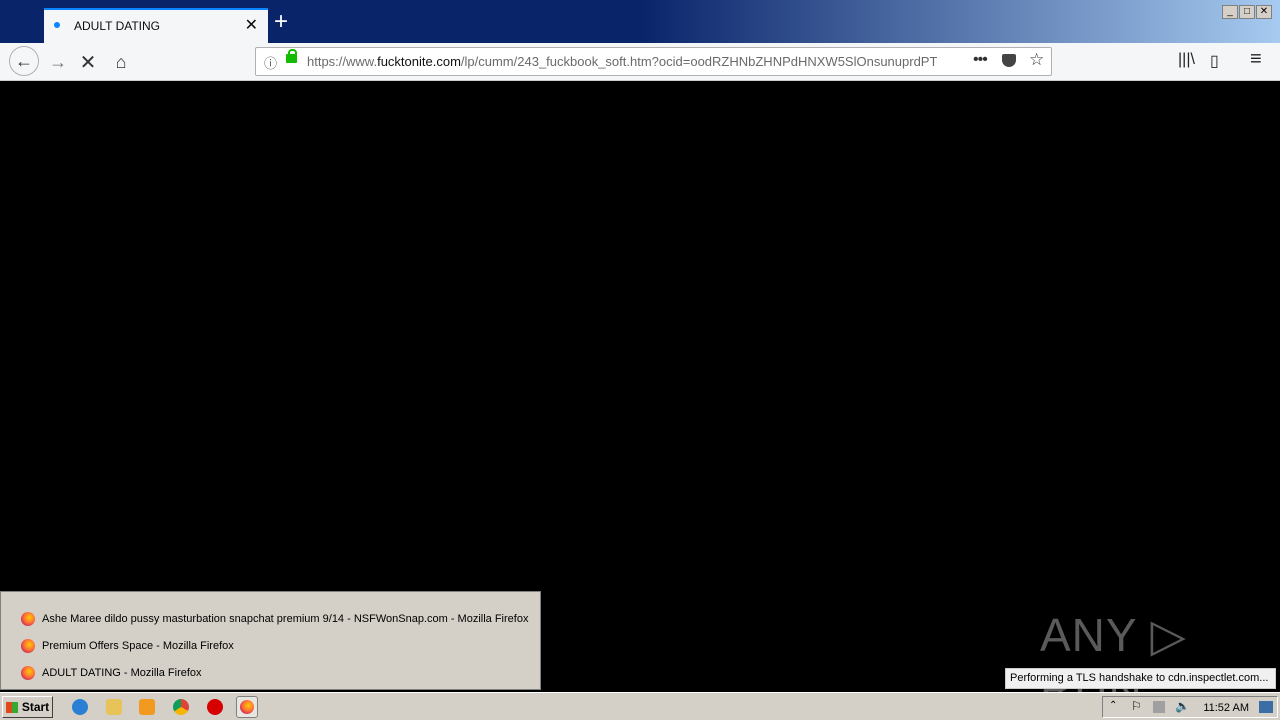 The width and height of the screenshot is (1280, 720). I want to click on site-info-icon: ⓘ, so click(270, 62).